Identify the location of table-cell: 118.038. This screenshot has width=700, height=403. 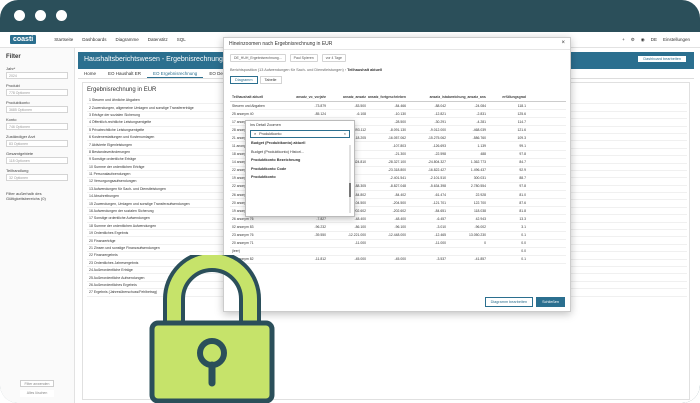
(479, 210).